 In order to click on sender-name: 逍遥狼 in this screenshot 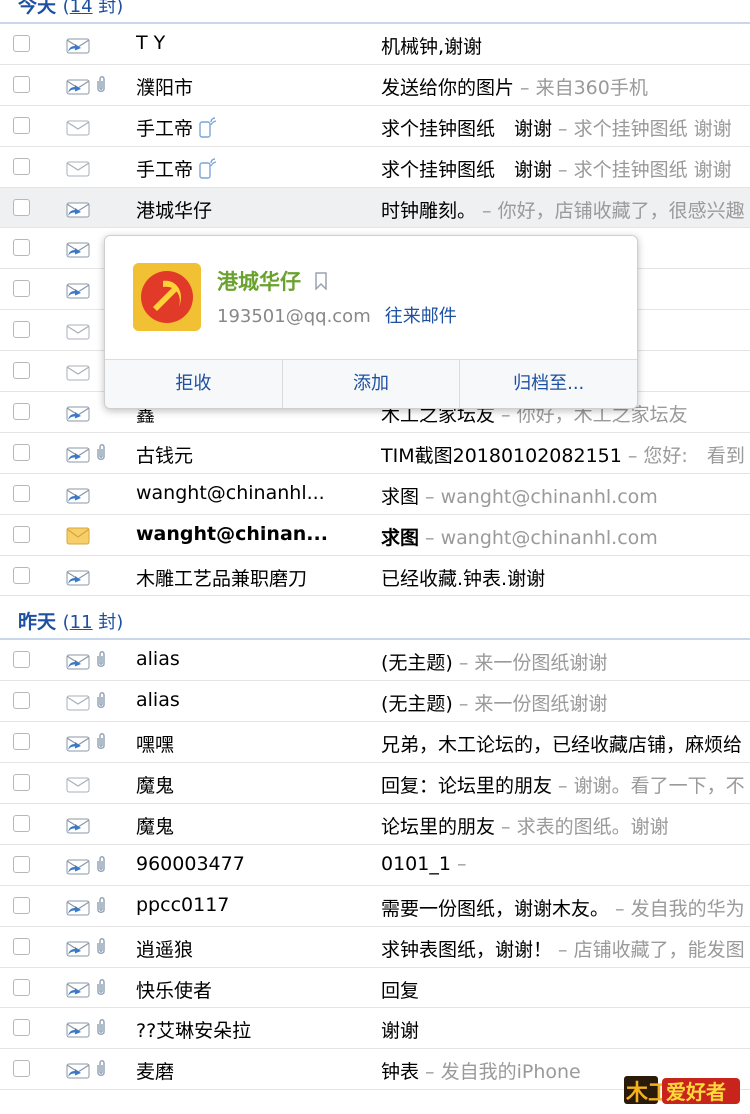, I will do `click(165, 949)`.